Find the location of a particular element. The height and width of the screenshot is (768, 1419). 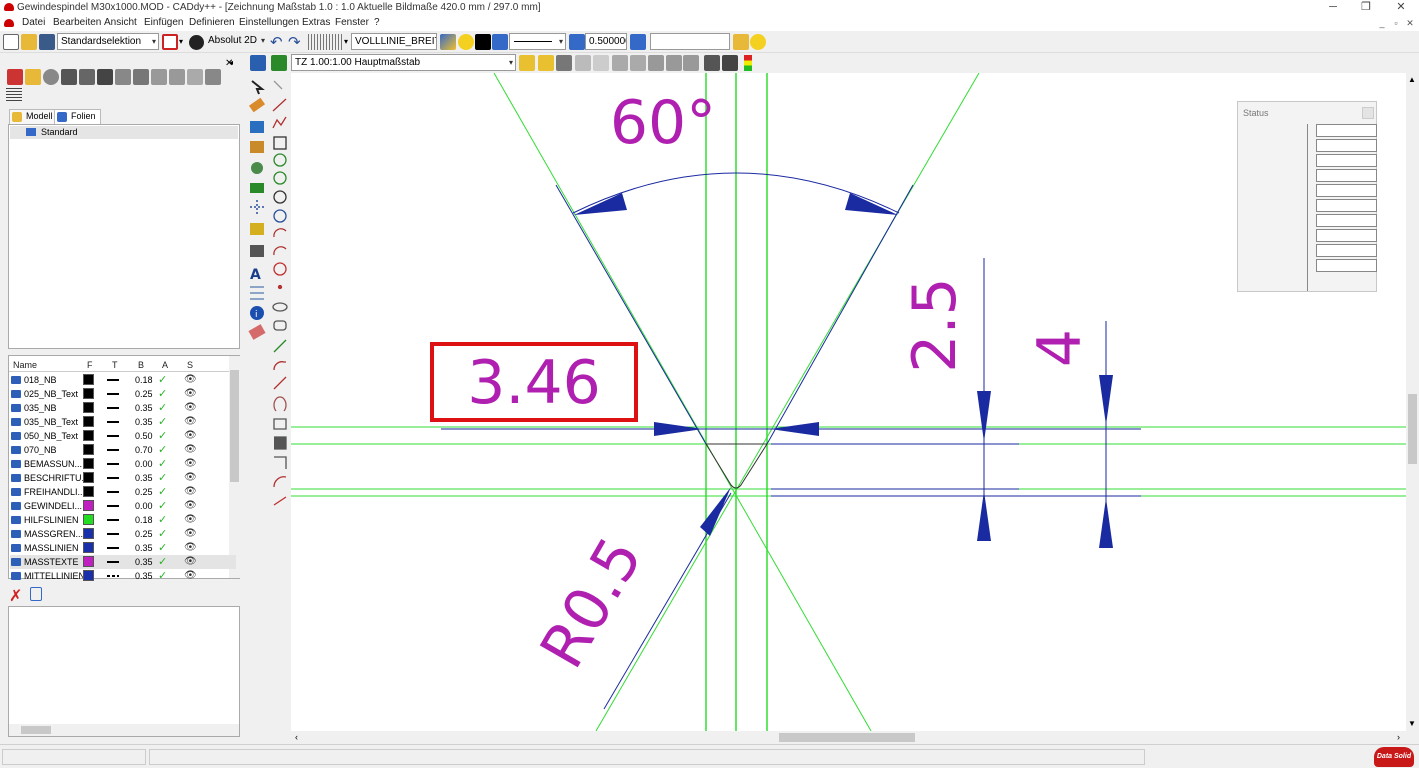

layer-row: 035_NB_Text 0.35 ✓ 👁 is located at coordinates (123, 422).